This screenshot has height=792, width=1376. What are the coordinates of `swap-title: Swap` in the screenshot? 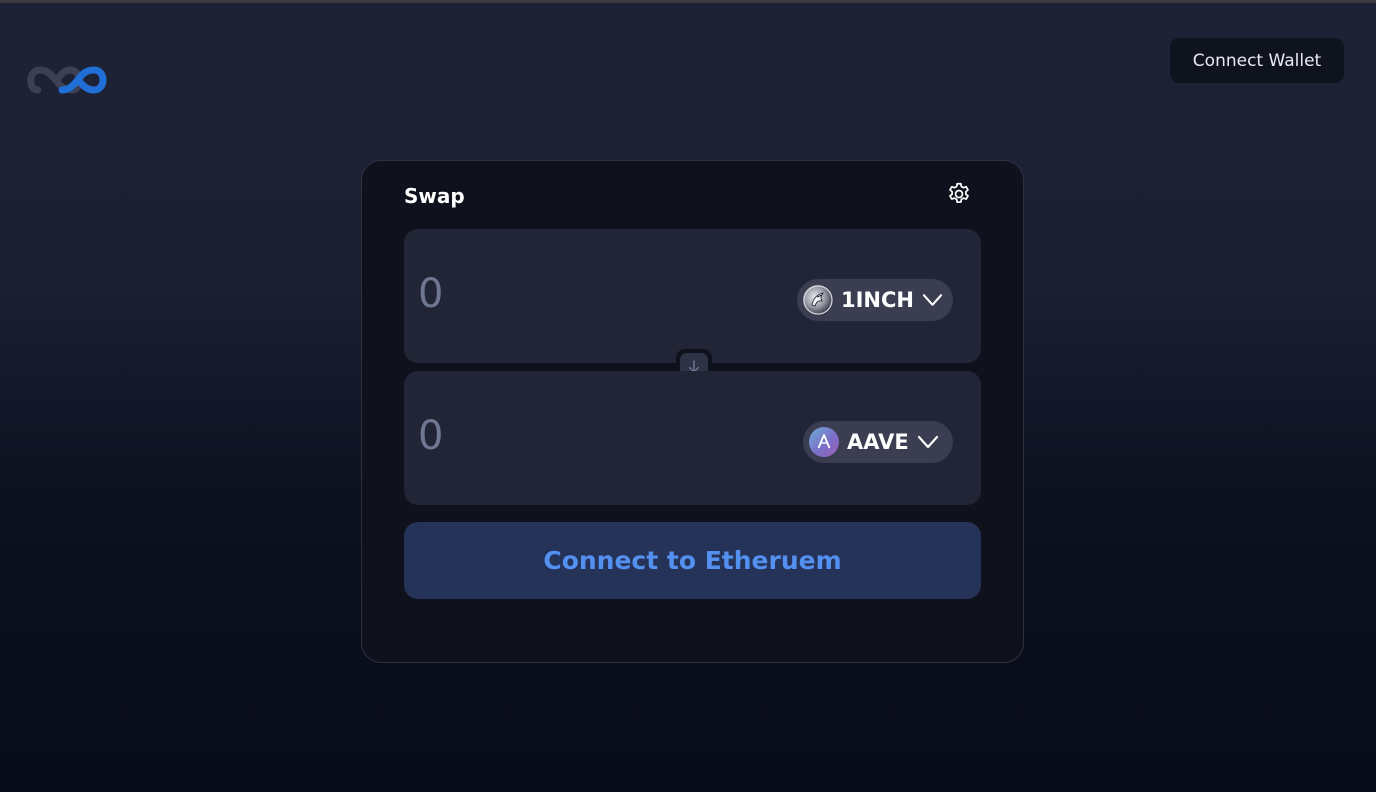 It's located at (434, 196).